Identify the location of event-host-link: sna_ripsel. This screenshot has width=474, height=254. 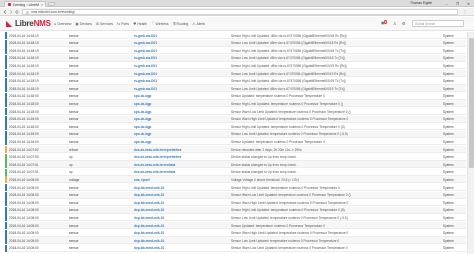
(180, 180).